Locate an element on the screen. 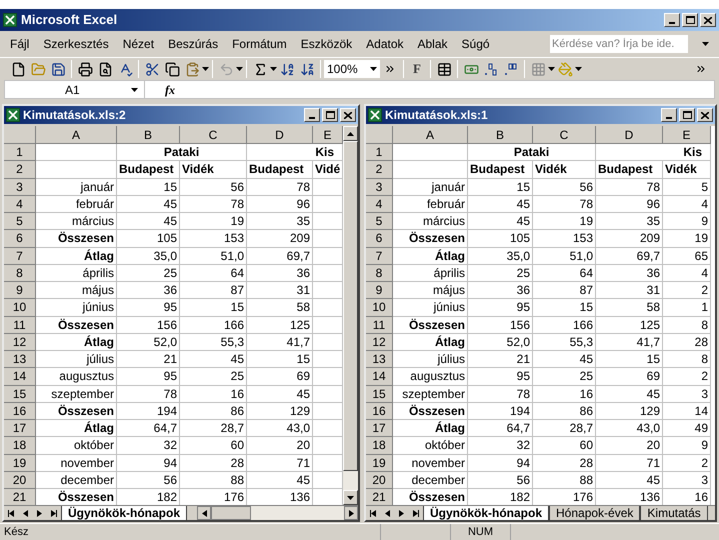 This screenshot has width=719, height=540. scroll-left-icon is located at coordinates (204, 513).